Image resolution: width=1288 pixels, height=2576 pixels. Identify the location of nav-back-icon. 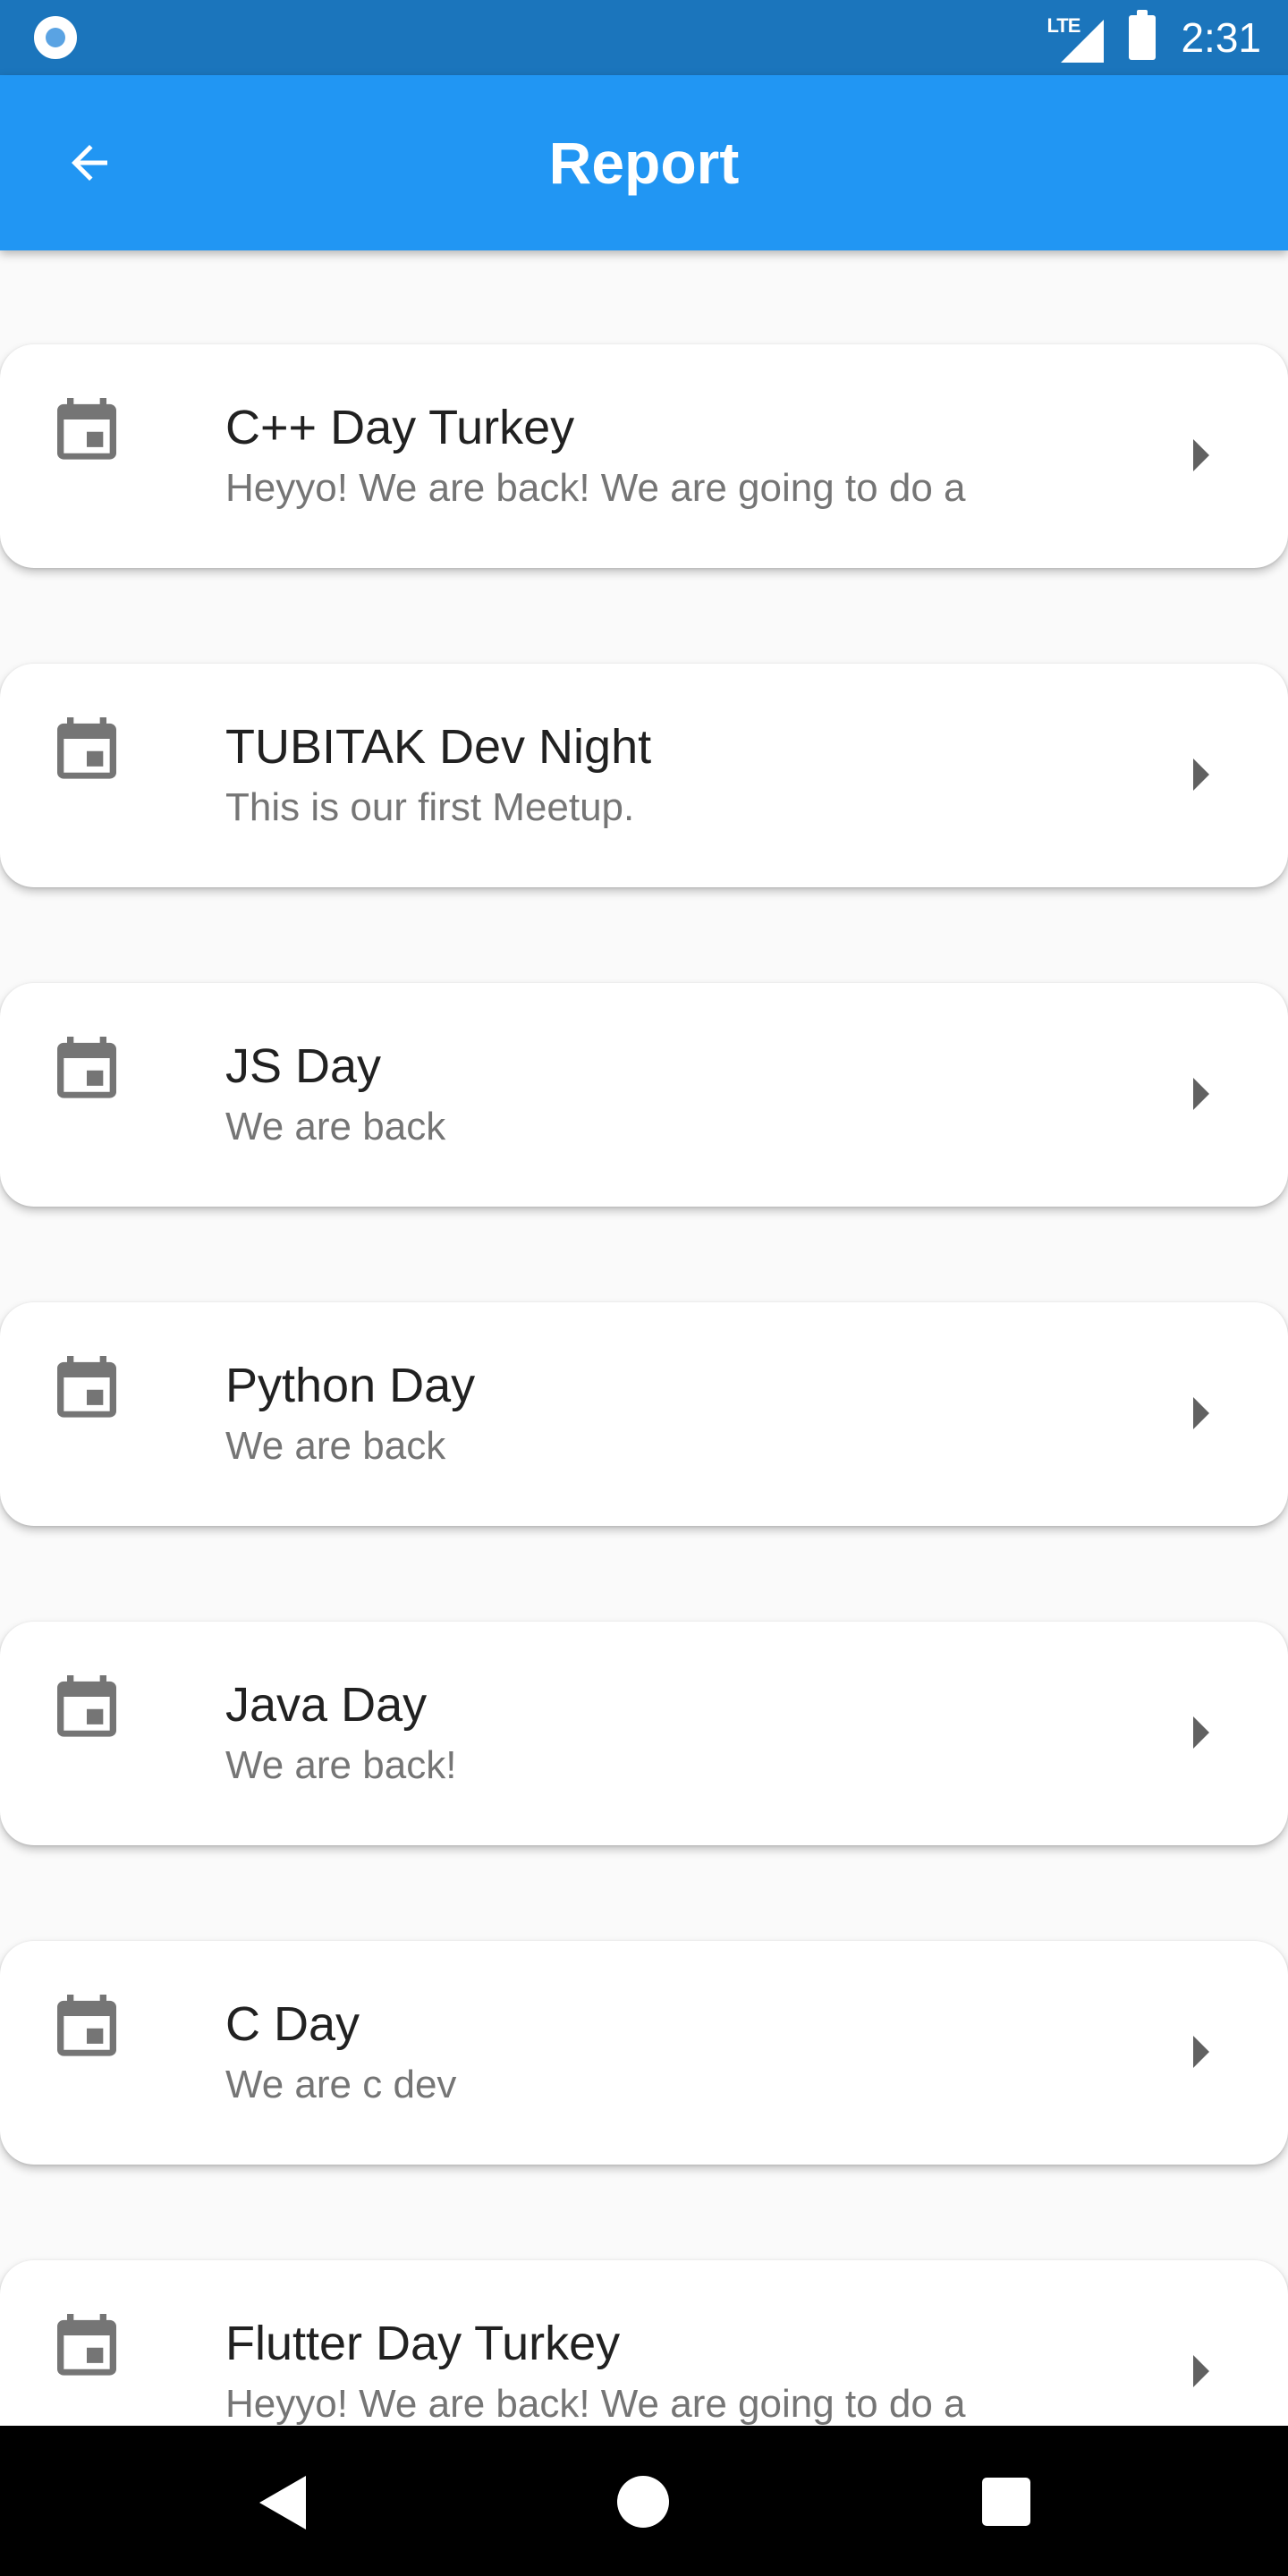
(282, 2502).